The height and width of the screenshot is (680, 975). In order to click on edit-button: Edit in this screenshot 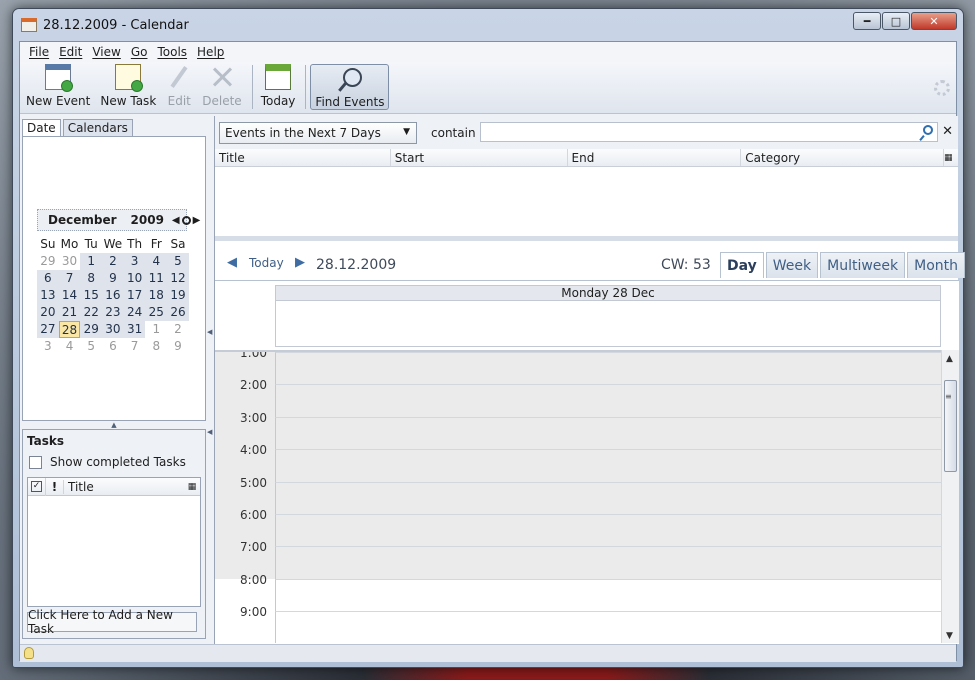, I will do `click(179, 86)`.